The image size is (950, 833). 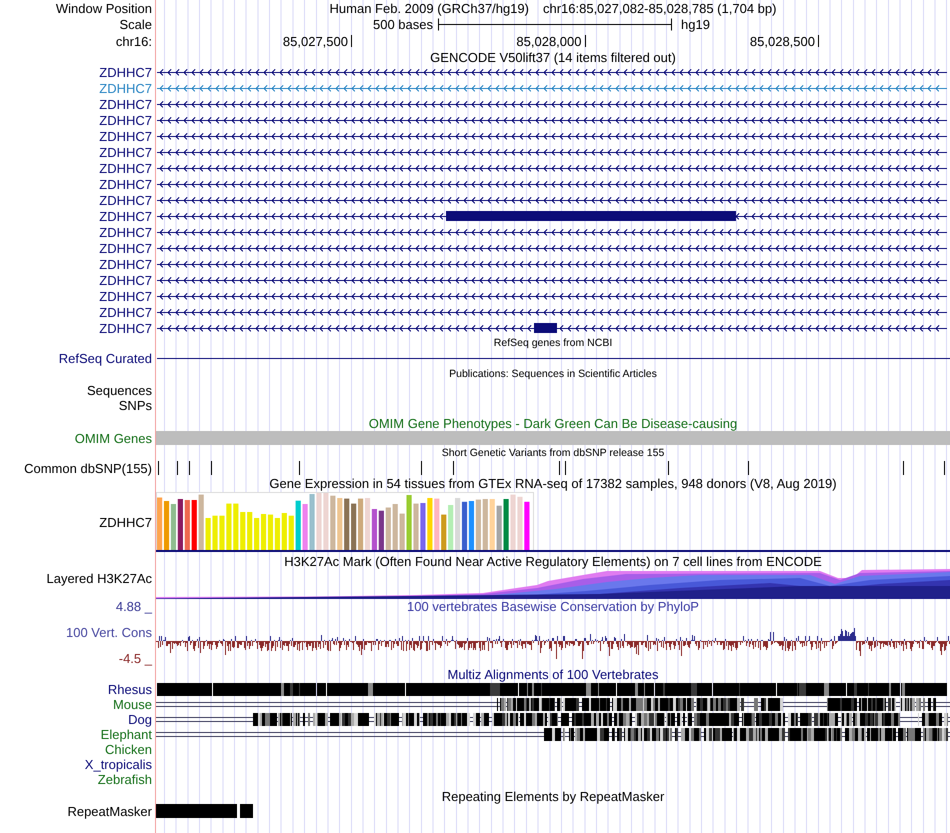 What do you see at coordinates (99, 578) in the screenshot?
I see `track-label: Layered H3K27Ac` at bounding box center [99, 578].